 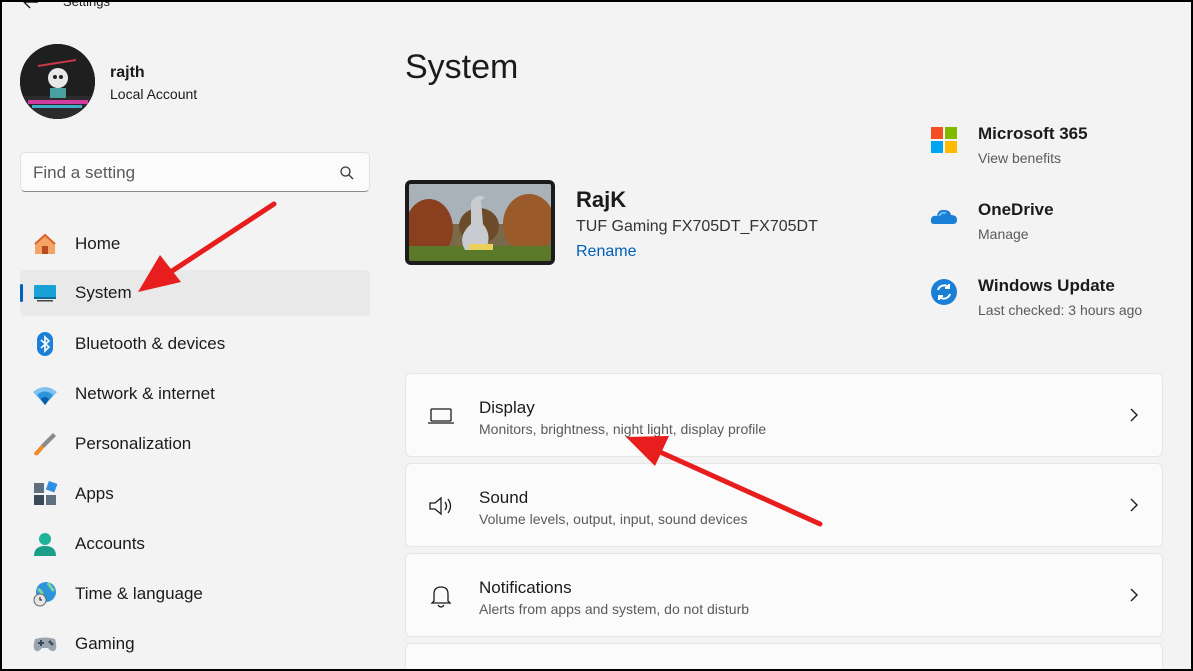 What do you see at coordinates (45, 394) in the screenshot?
I see `wifi-icon` at bounding box center [45, 394].